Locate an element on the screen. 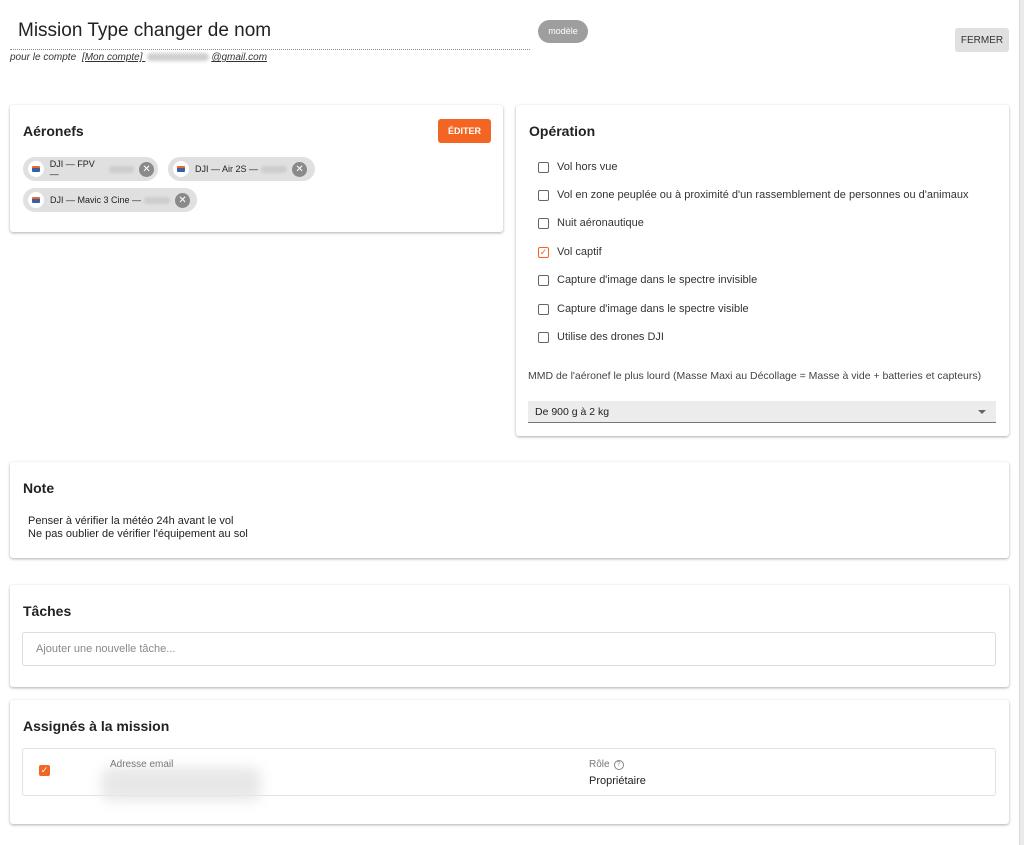 The height and width of the screenshot is (845, 1024). close-button: FERMER is located at coordinates (982, 40).